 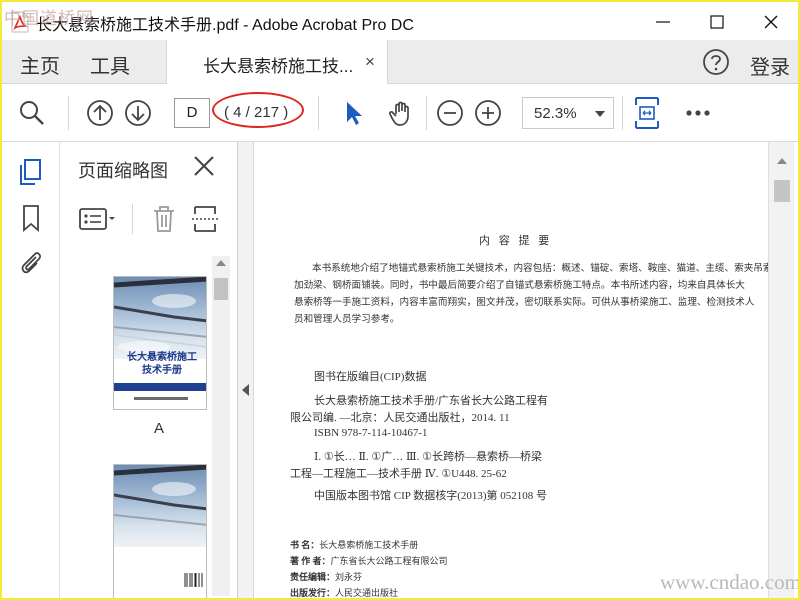 I want to click on watermark-bottom-right: www.cndao.com, so click(x=729, y=582).